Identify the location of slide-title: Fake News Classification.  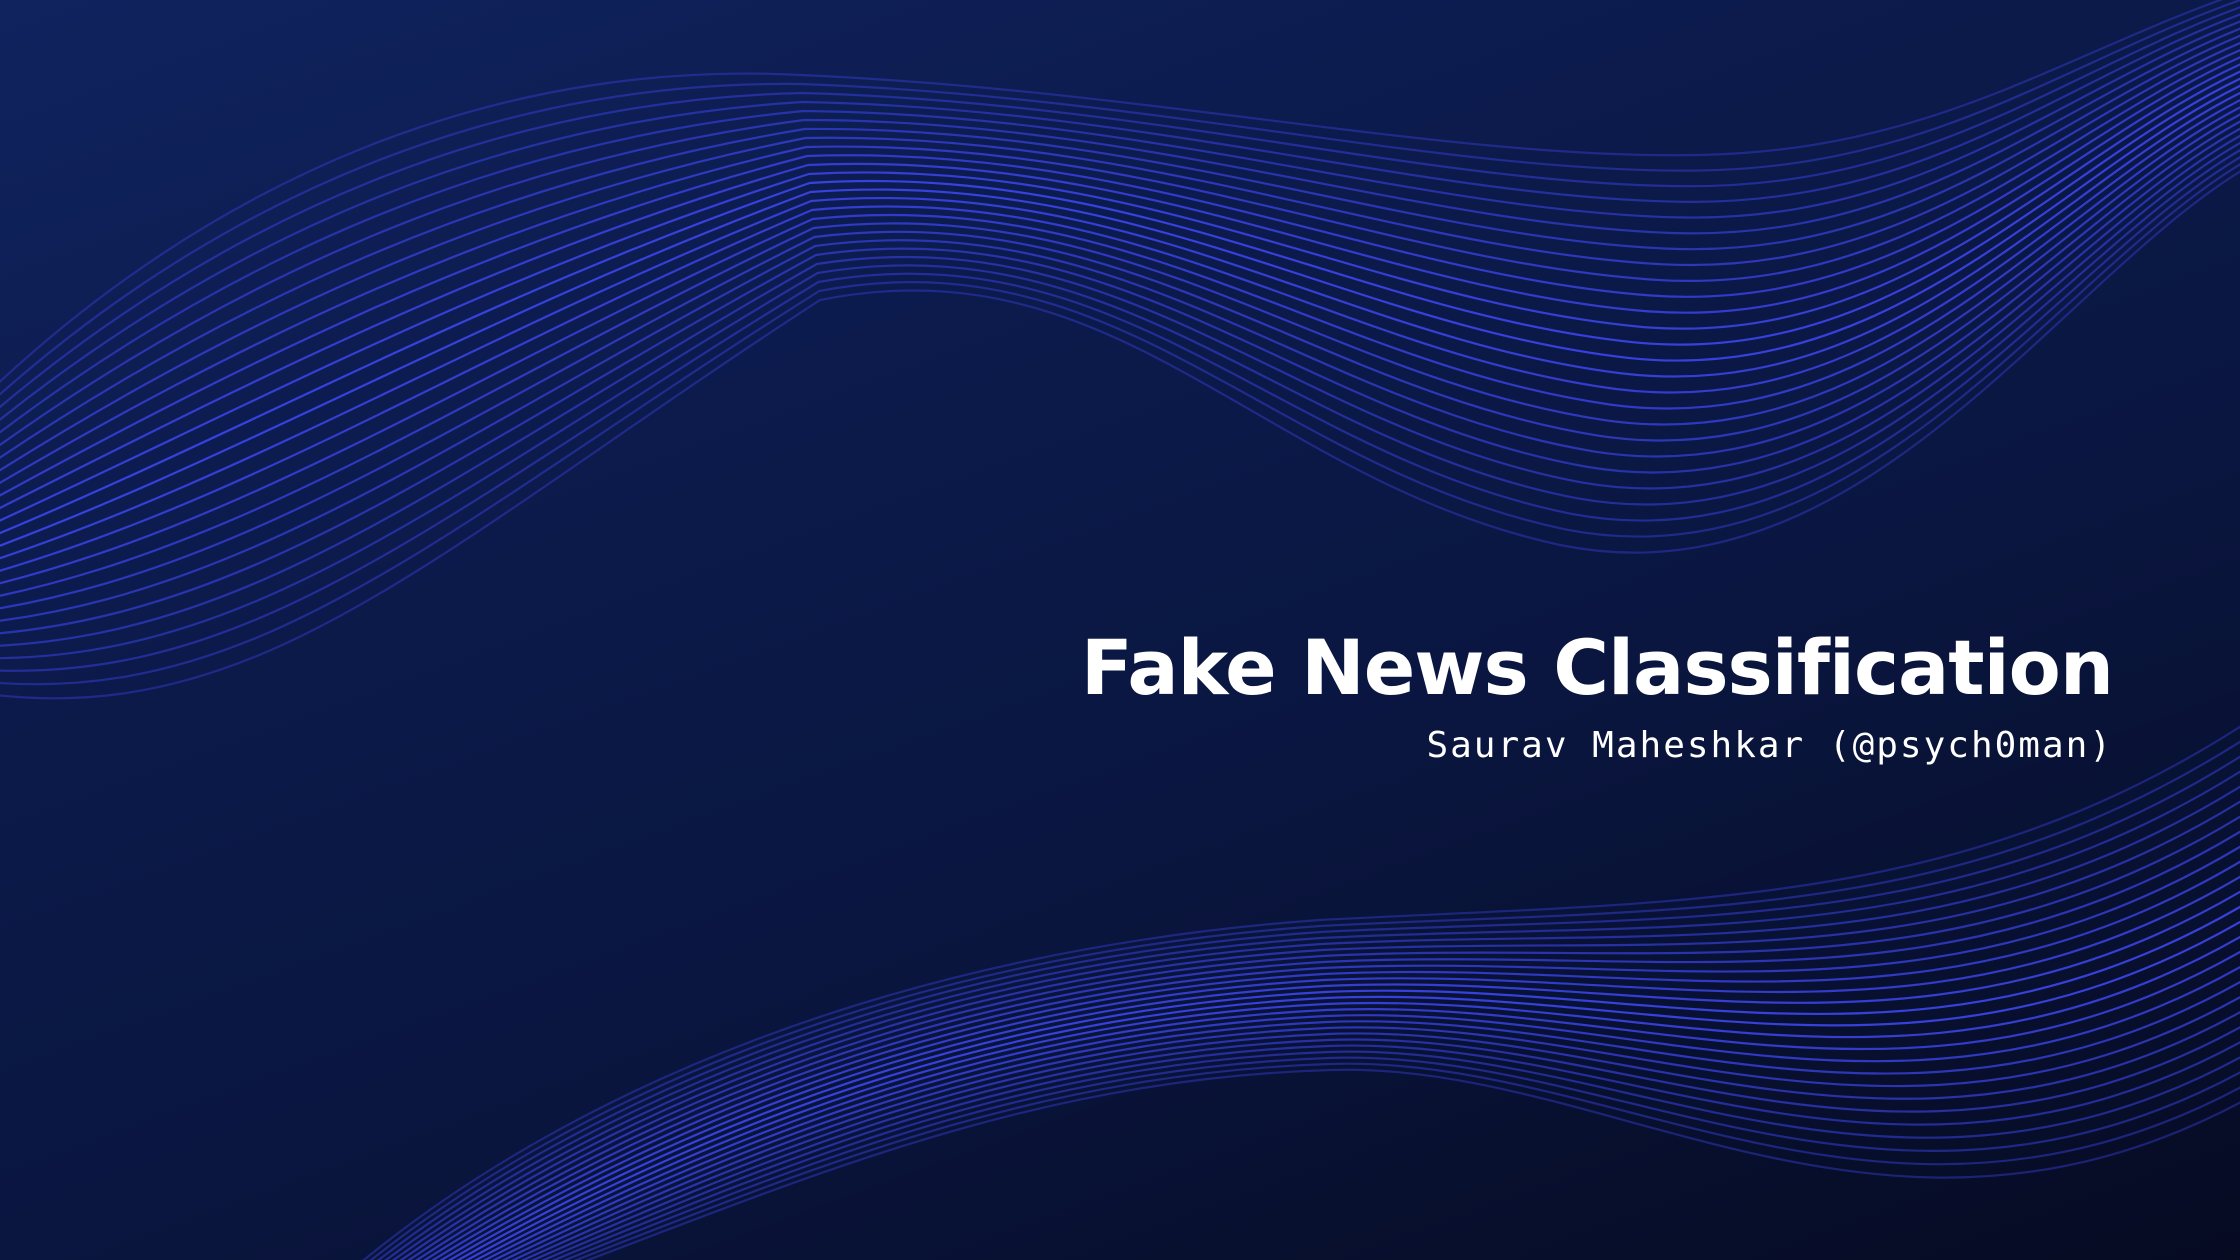
(1597, 667).